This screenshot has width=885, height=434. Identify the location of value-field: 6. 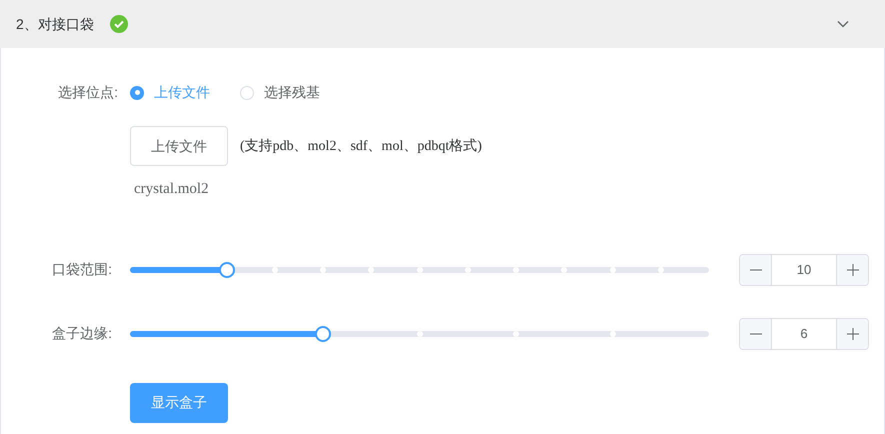
(804, 333).